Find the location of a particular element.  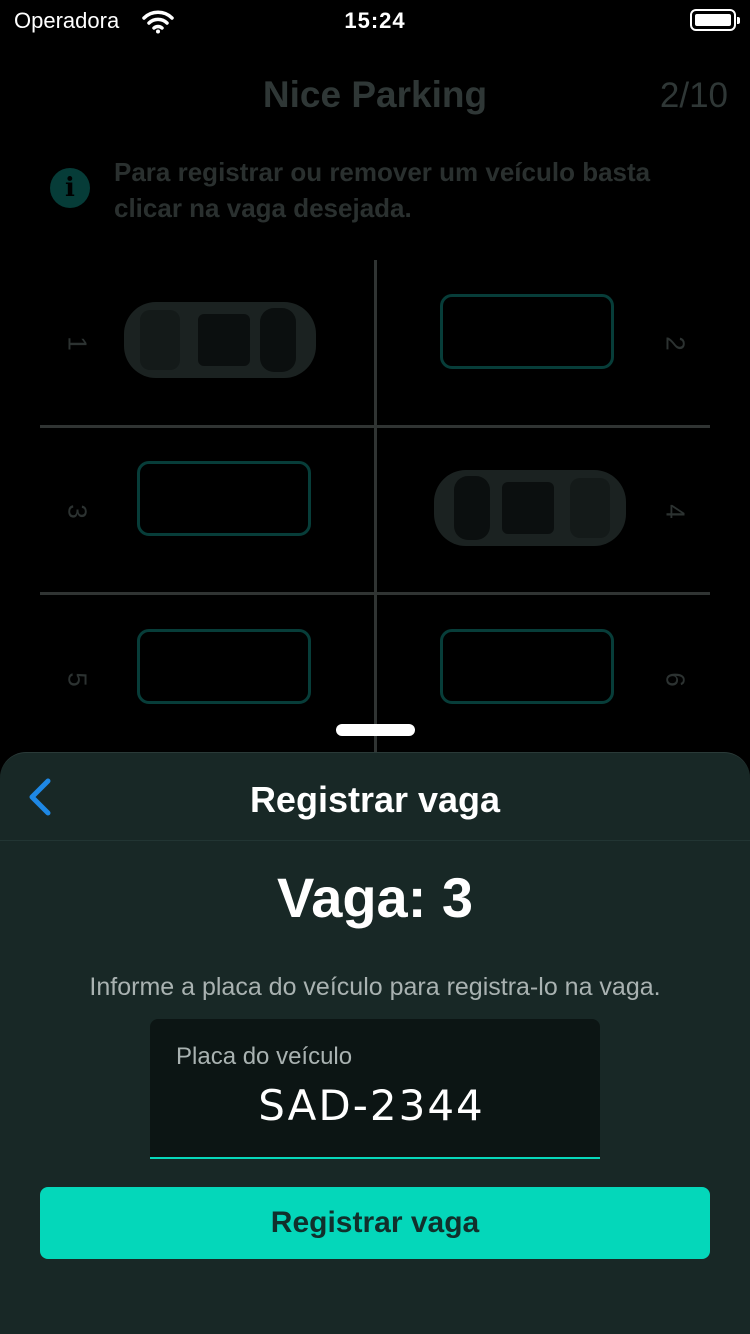

sheet-drag-handle is located at coordinates (375, 730).